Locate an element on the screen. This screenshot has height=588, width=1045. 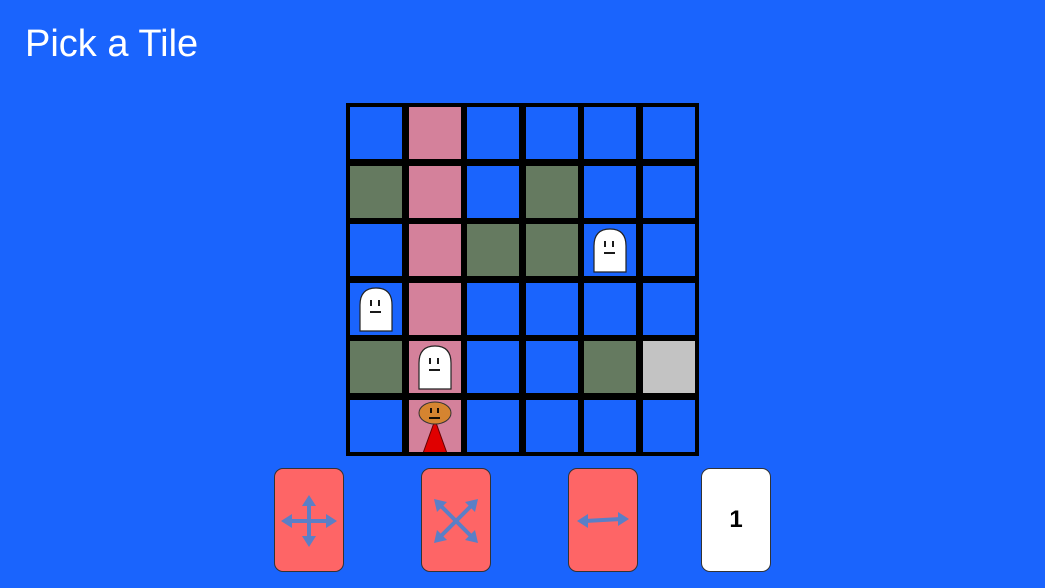
horizontal-move-card is located at coordinates (603, 520).